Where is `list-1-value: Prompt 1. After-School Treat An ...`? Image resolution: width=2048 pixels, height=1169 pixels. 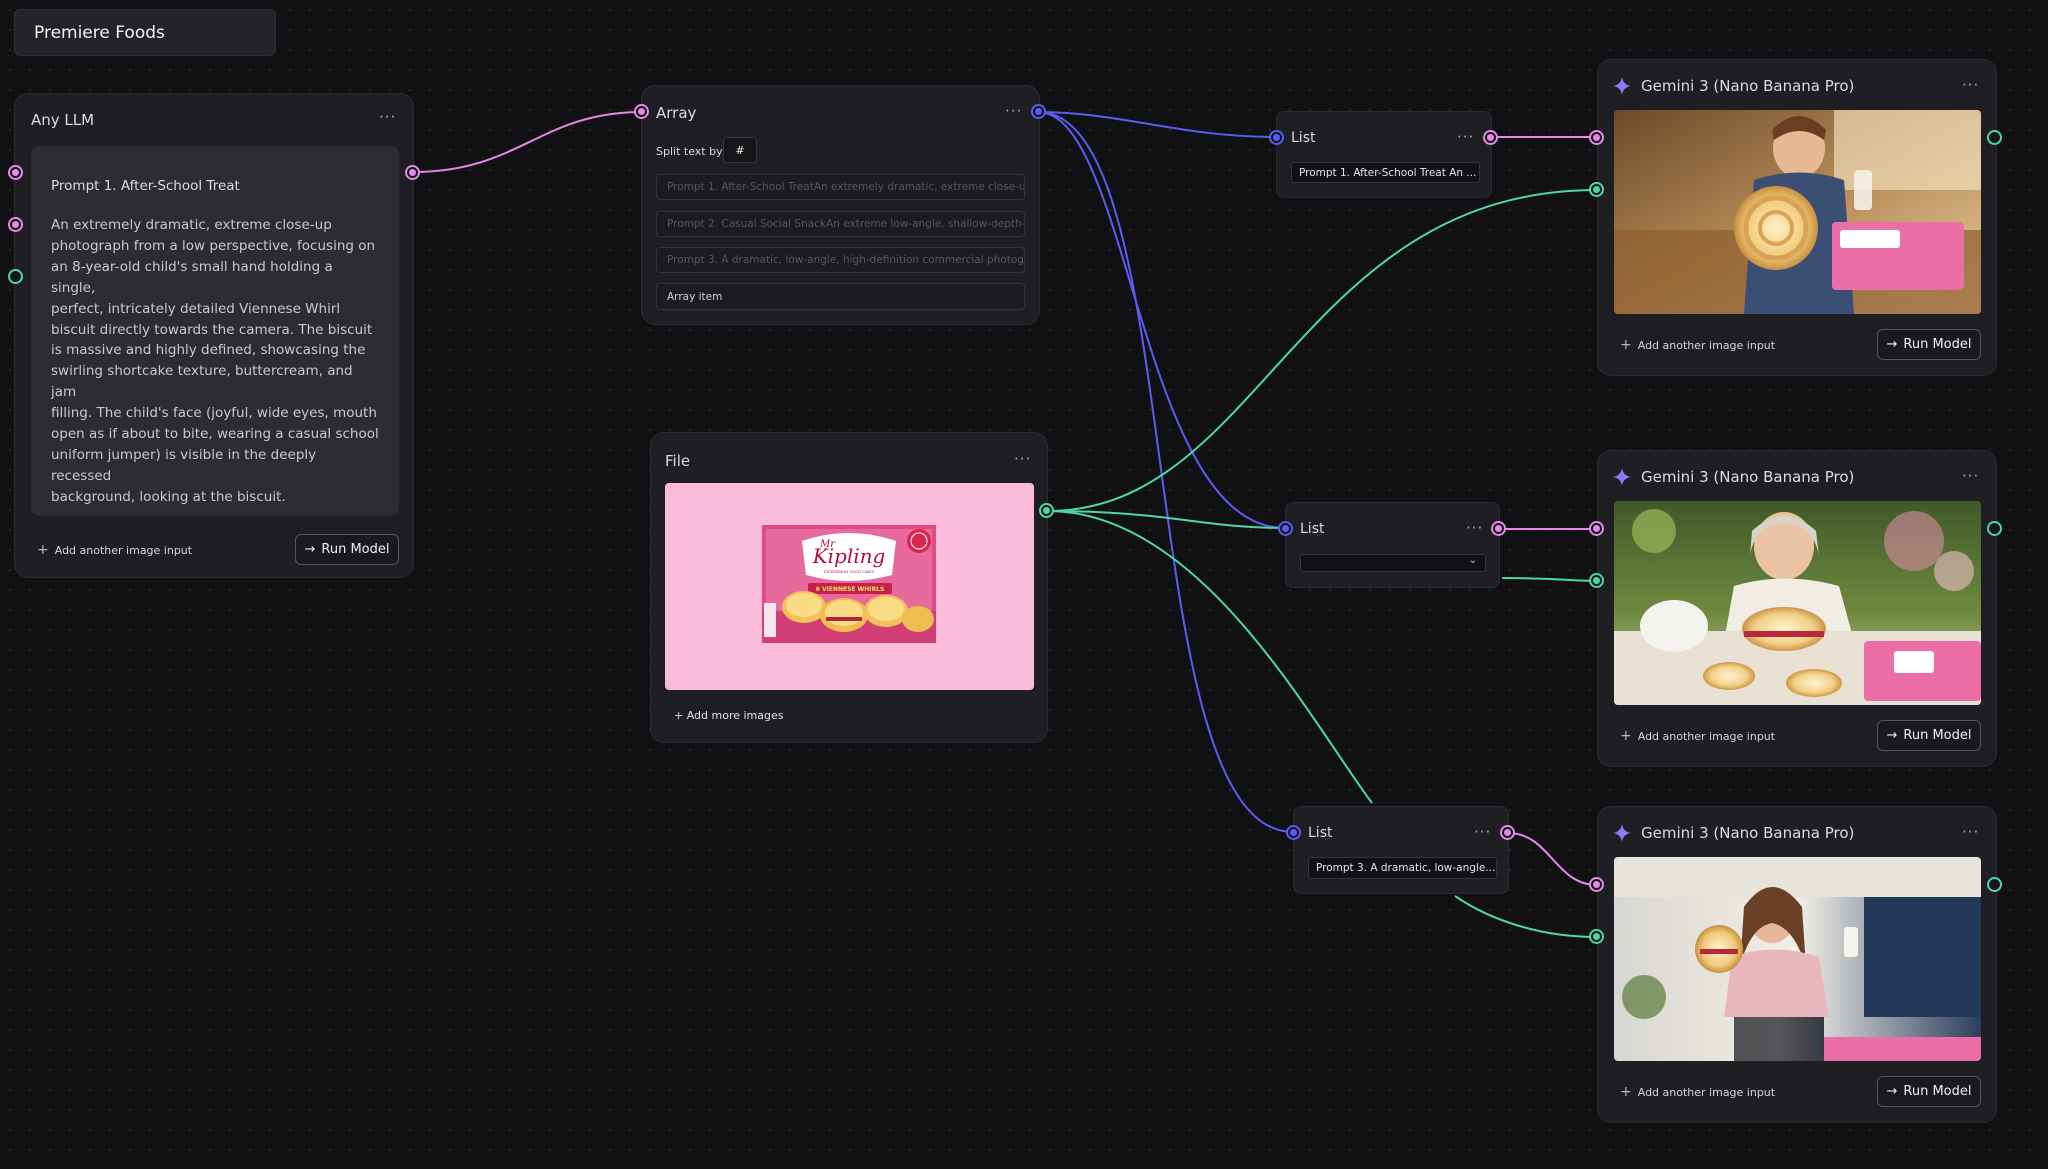 list-1-value: Prompt 1. After-School Treat An ... is located at coordinates (1385, 172).